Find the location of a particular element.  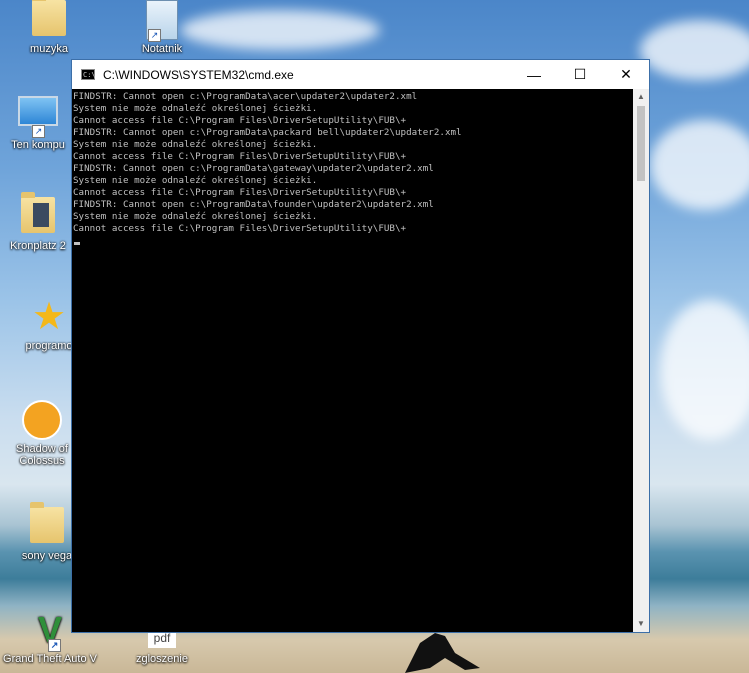

photo-folder-icon is located at coordinates (38, 212).